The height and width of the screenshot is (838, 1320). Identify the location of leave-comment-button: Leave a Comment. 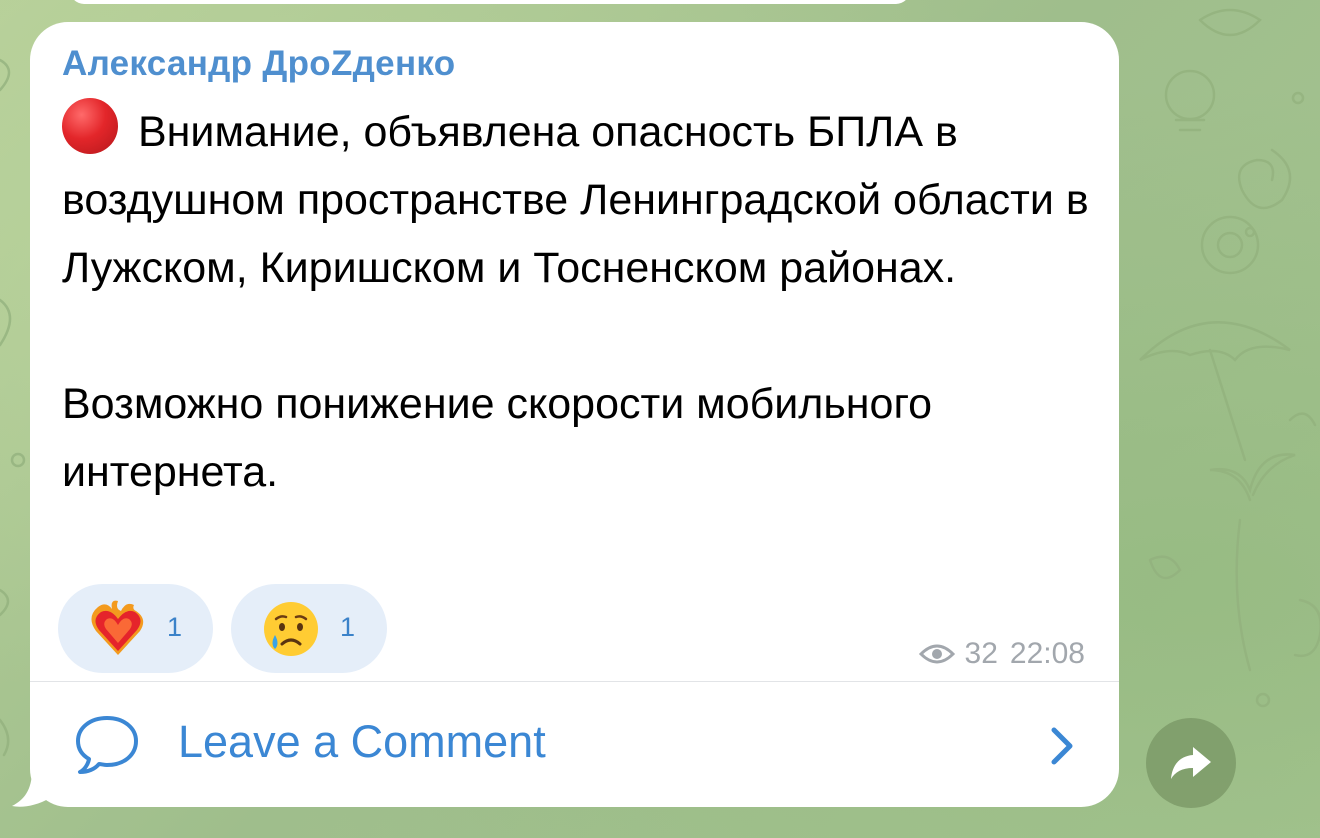
(574, 744).